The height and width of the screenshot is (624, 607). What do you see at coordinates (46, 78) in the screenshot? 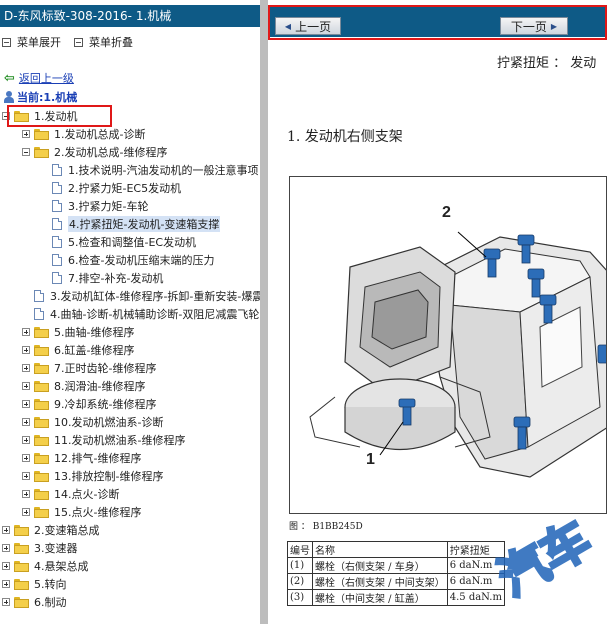
I see `back-link-label: 返回上一级` at bounding box center [46, 78].